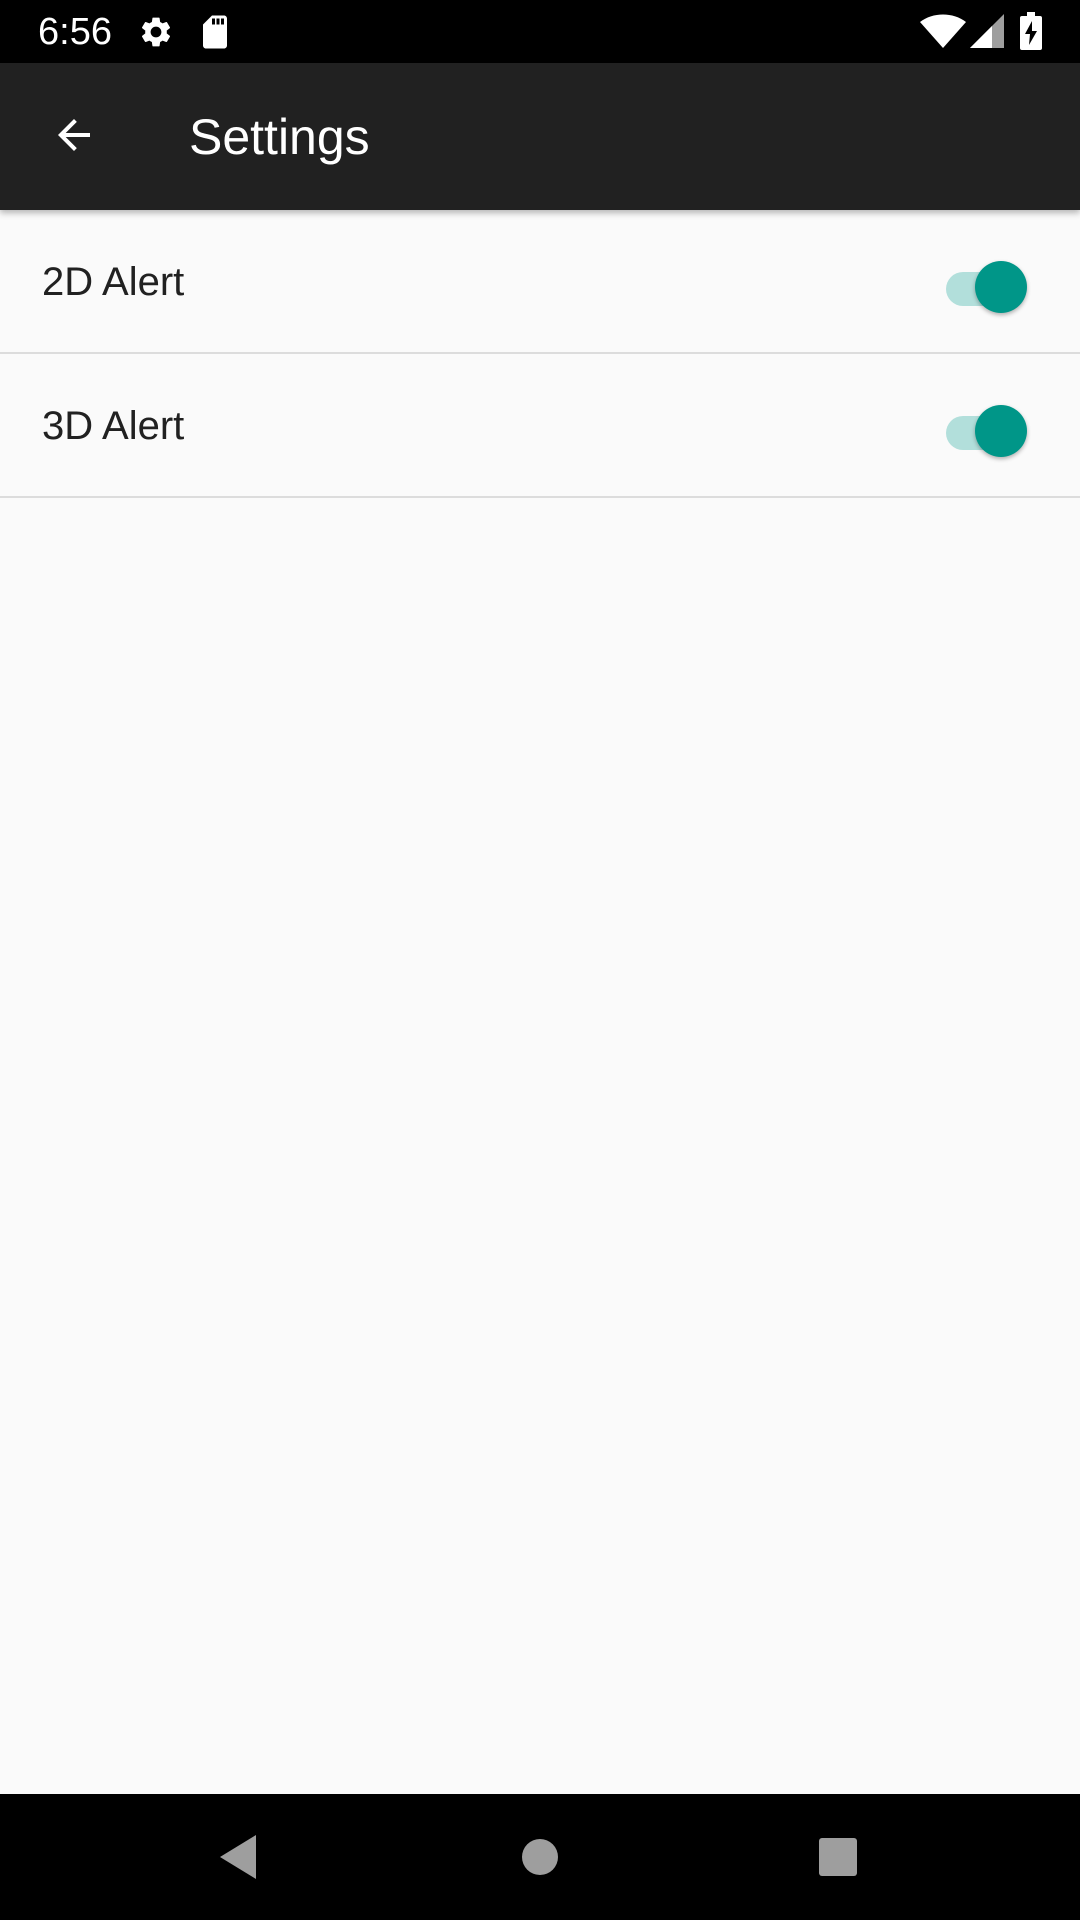 The image size is (1080, 1920). What do you see at coordinates (113, 426) in the screenshot?
I see `setting-label-3d-alert: 3D Alert` at bounding box center [113, 426].